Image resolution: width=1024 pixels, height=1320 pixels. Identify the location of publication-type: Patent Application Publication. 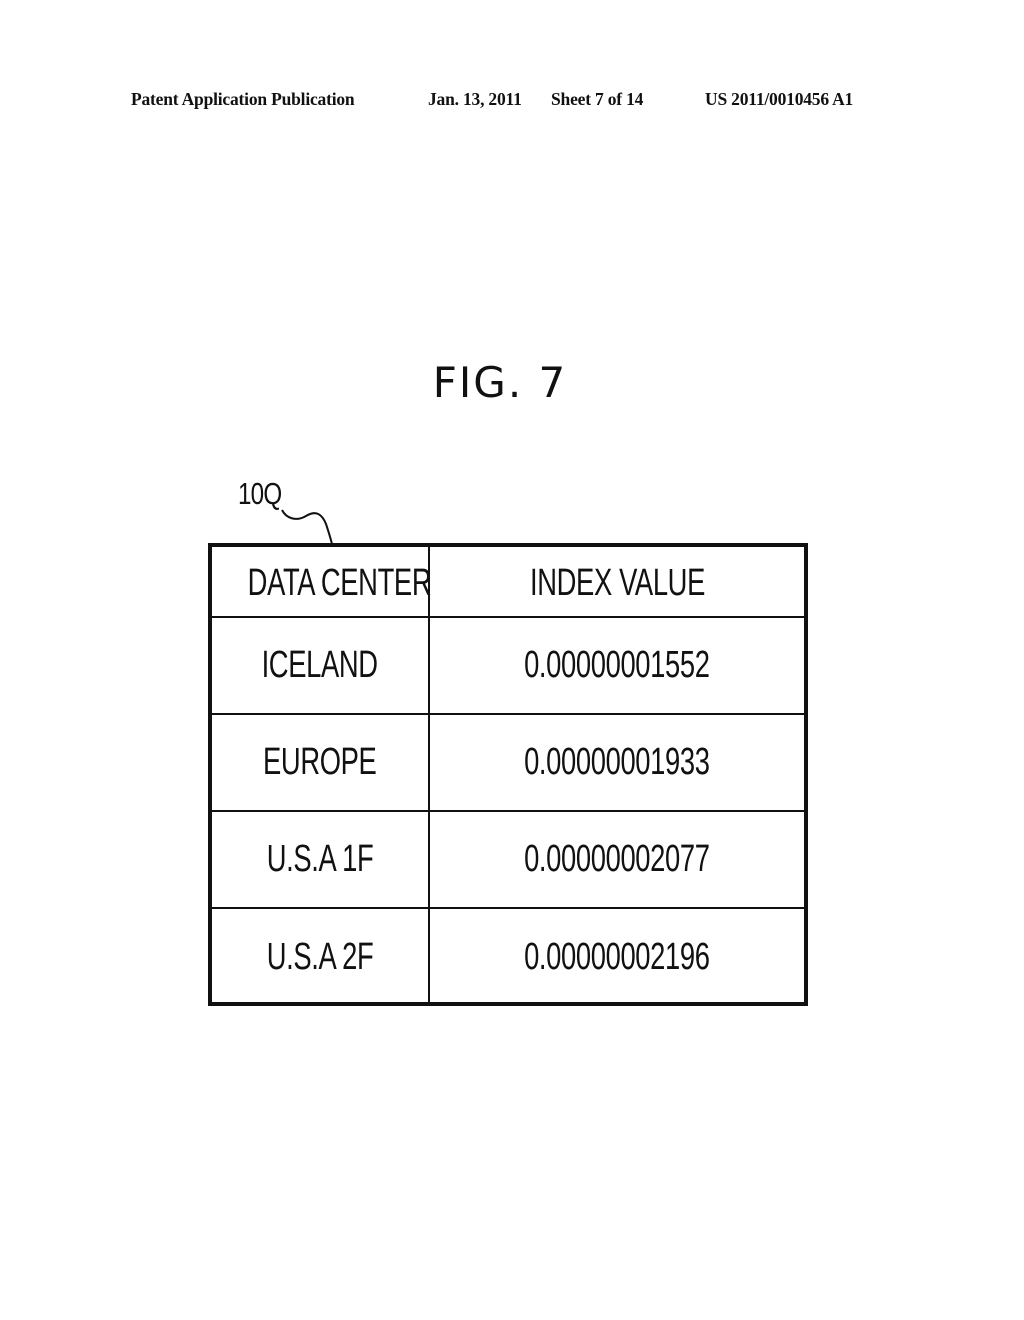
(243, 99).